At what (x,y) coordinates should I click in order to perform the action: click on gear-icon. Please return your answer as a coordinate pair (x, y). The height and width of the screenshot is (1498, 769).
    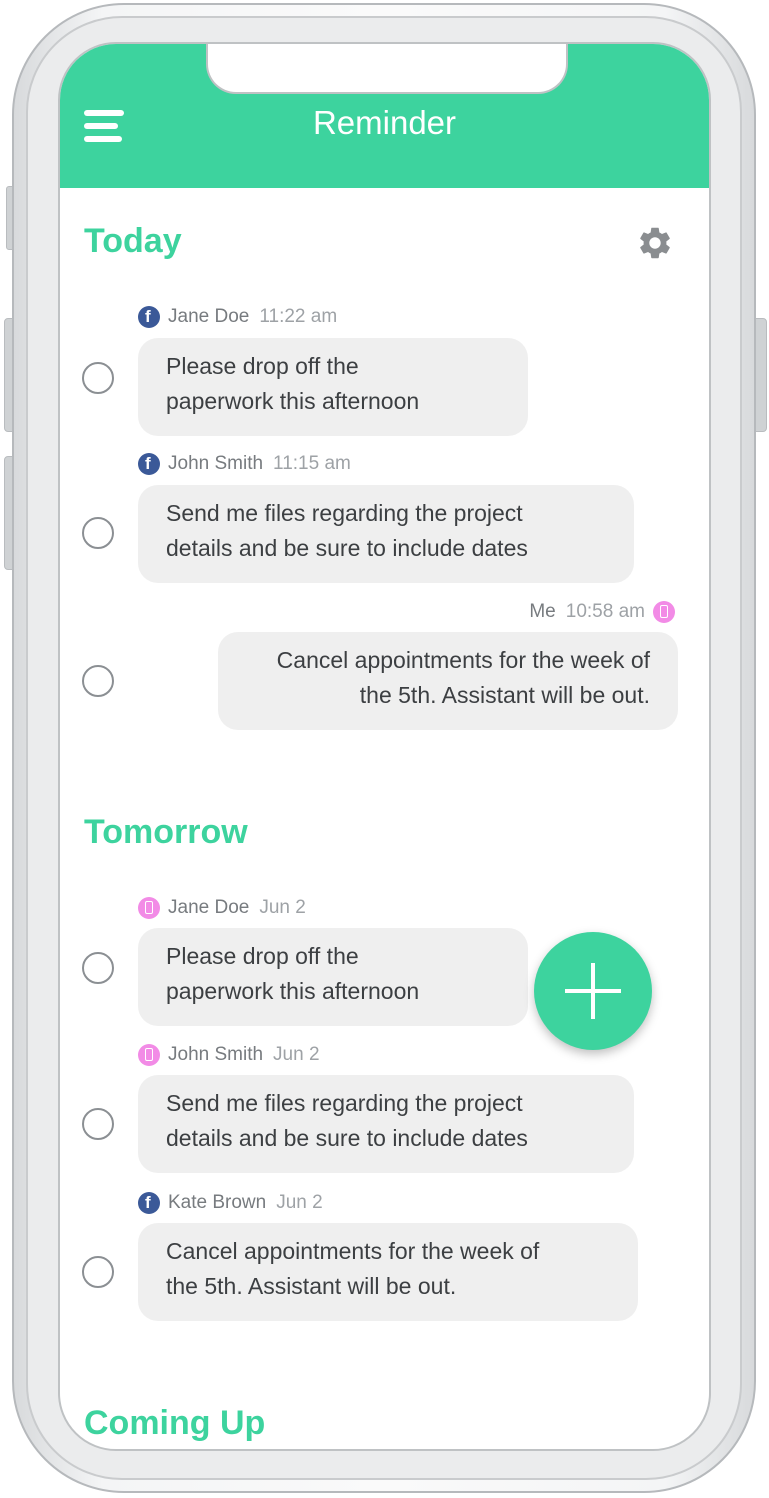
    Looking at the image, I should click on (655, 243).